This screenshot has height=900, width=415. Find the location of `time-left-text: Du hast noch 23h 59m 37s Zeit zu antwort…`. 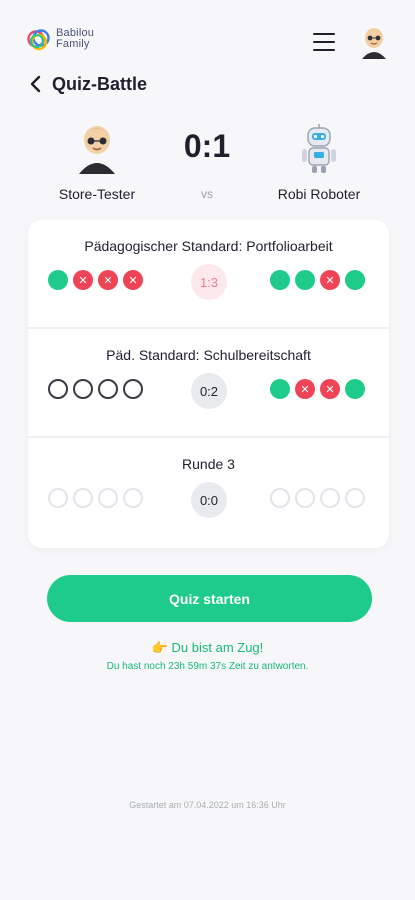

time-left-text: Du hast noch 23h 59m 37s Zeit zu antwort… is located at coordinates (207, 666).